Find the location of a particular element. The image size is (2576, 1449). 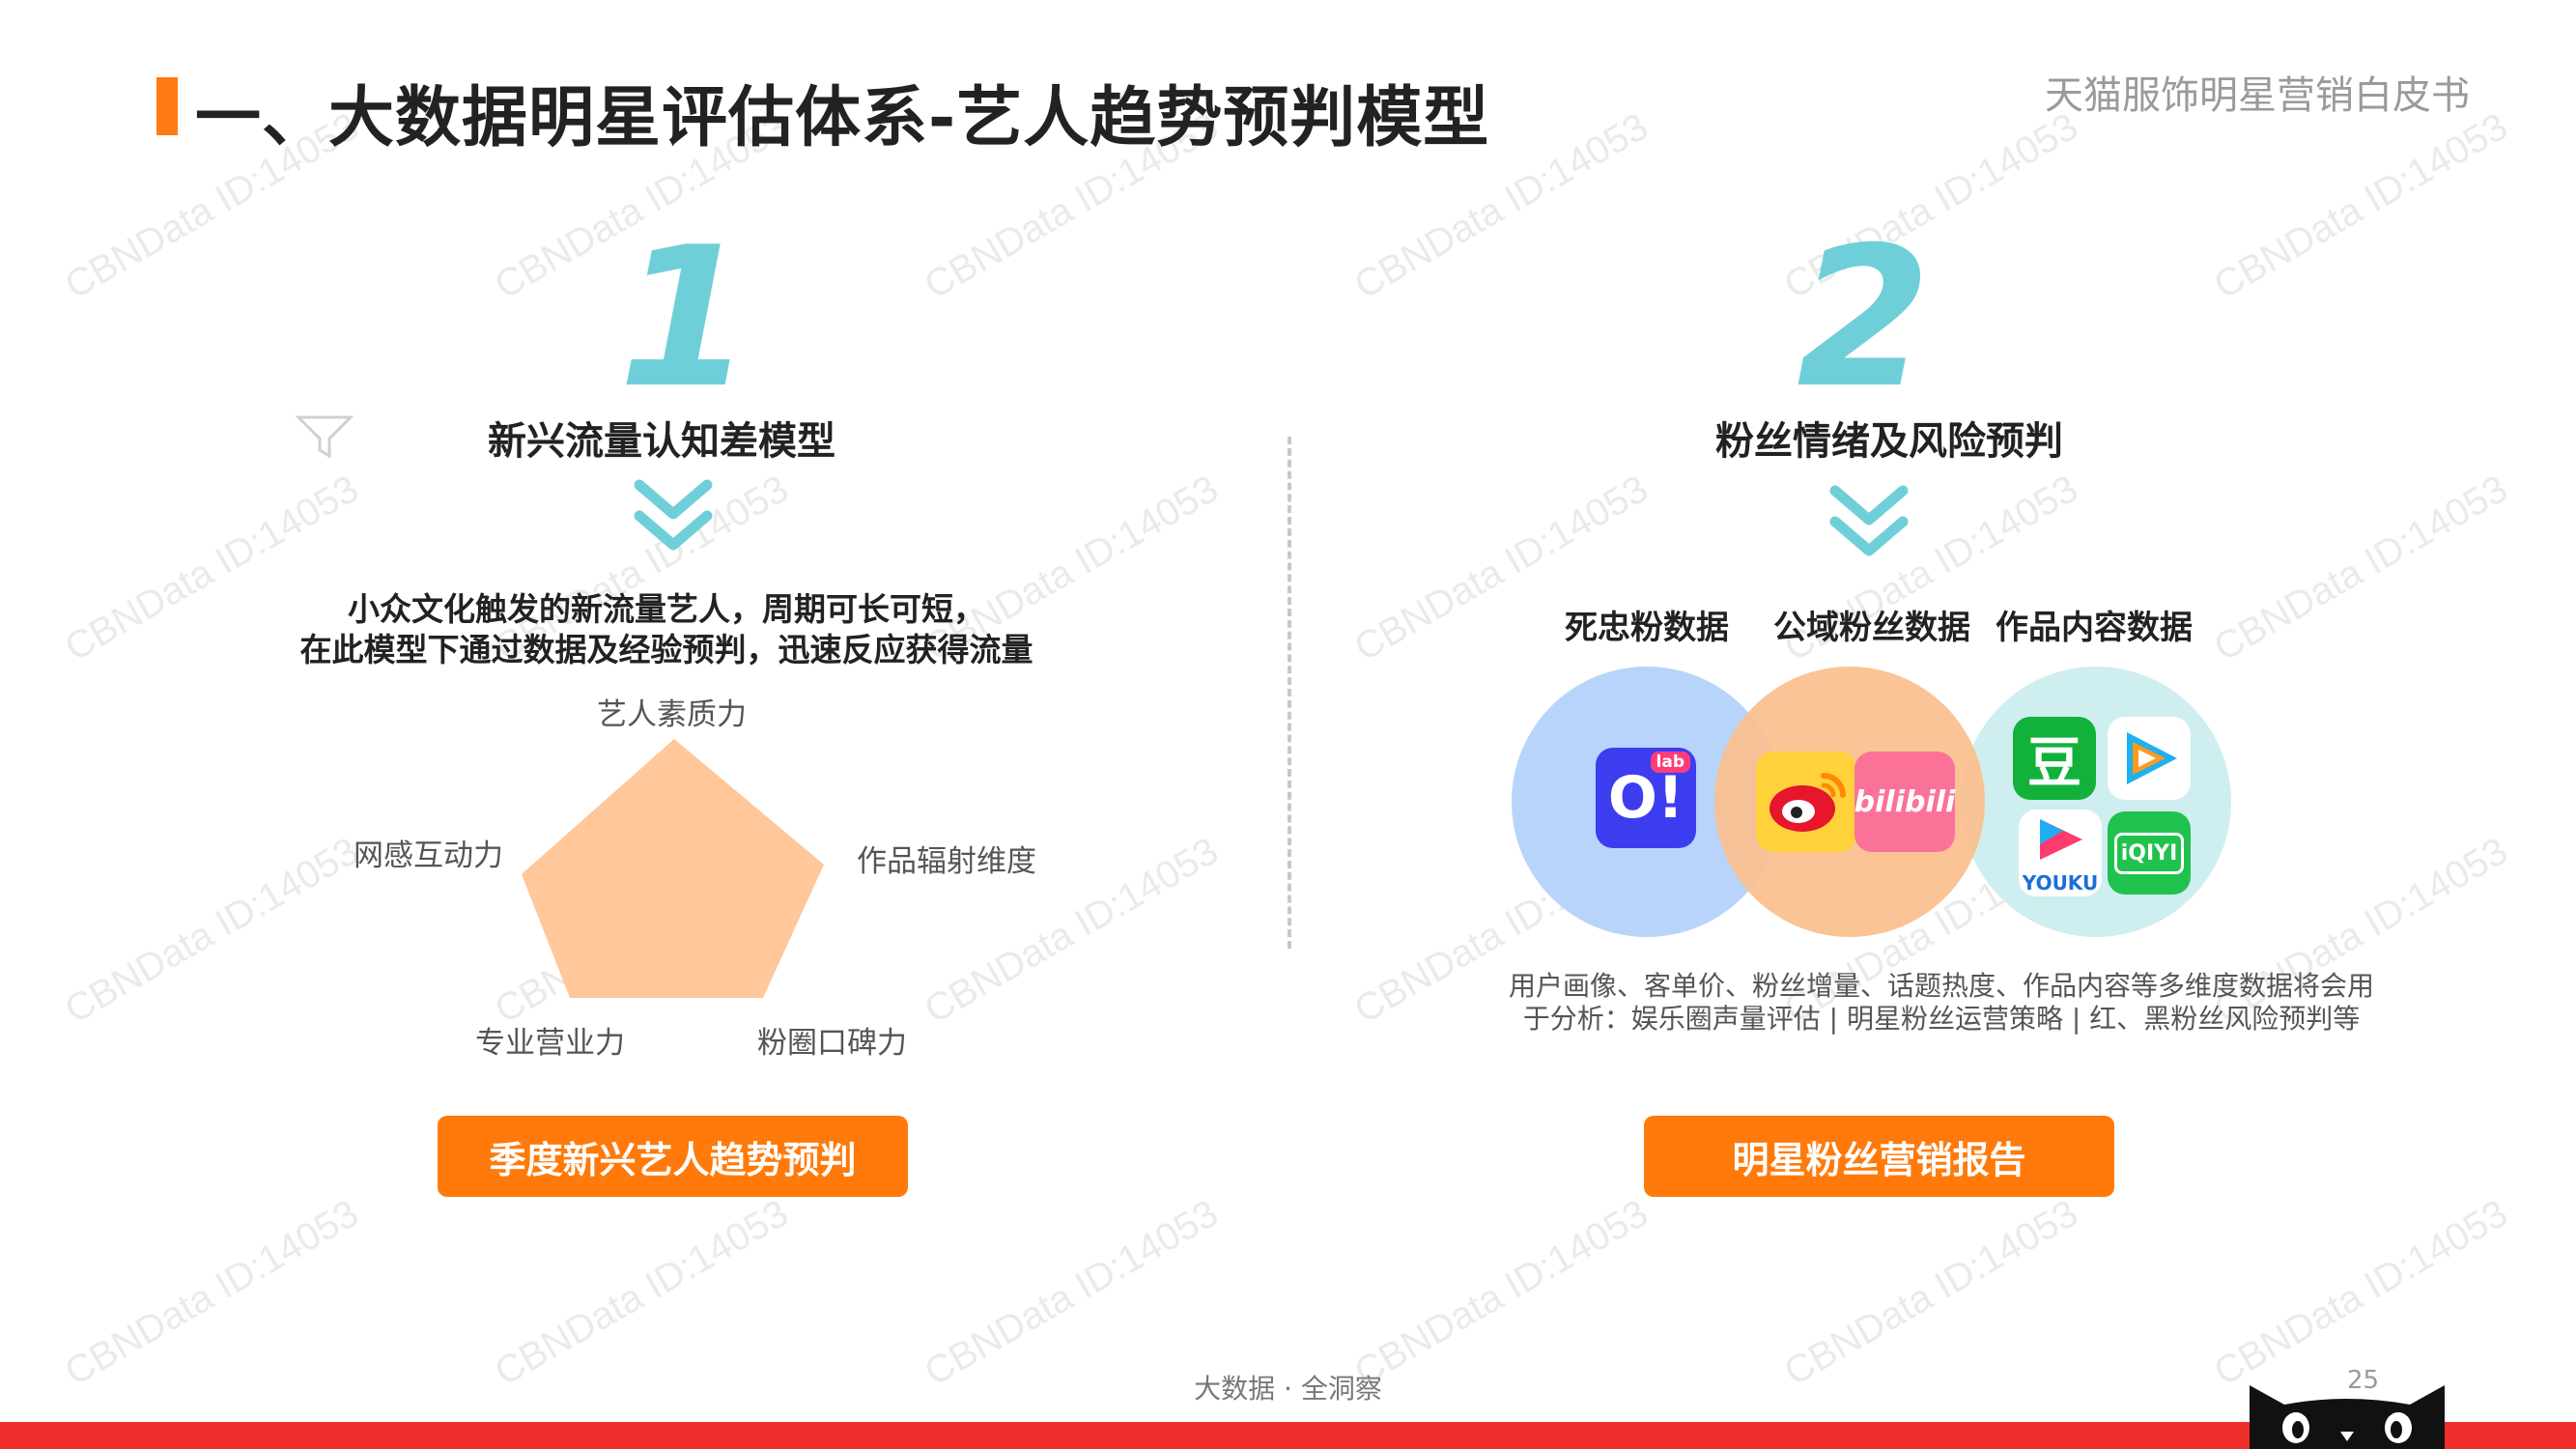

radar-label-bottom-left: 专业营业力 is located at coordinates (550, 1043).